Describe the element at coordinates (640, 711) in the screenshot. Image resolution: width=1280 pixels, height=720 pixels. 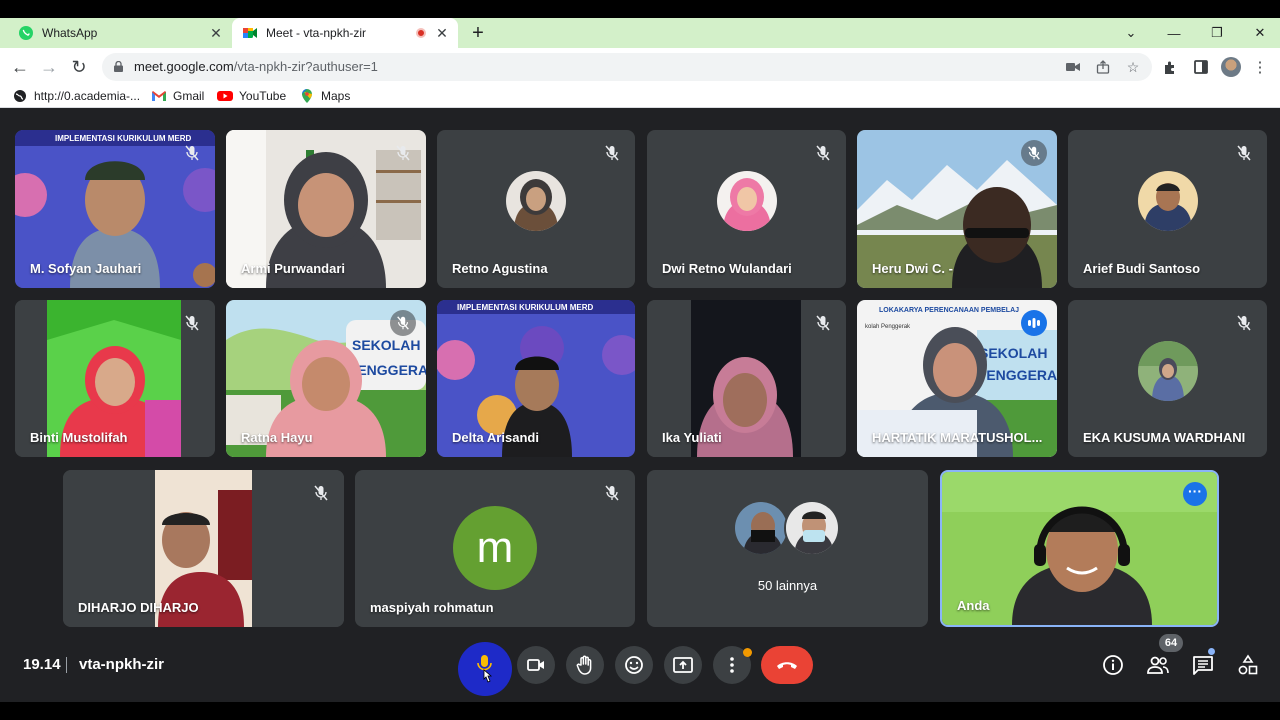
I see `bottom-letterbox` at that location.